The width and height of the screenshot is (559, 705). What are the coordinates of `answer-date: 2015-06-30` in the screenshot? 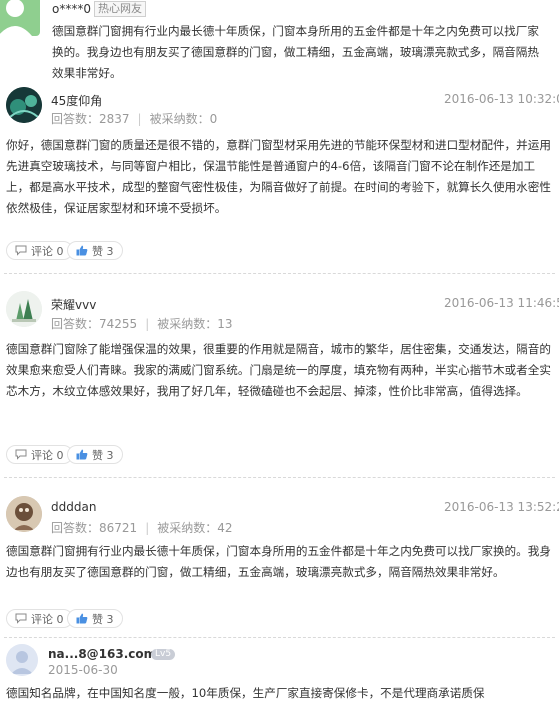 It's located at (83, 670).